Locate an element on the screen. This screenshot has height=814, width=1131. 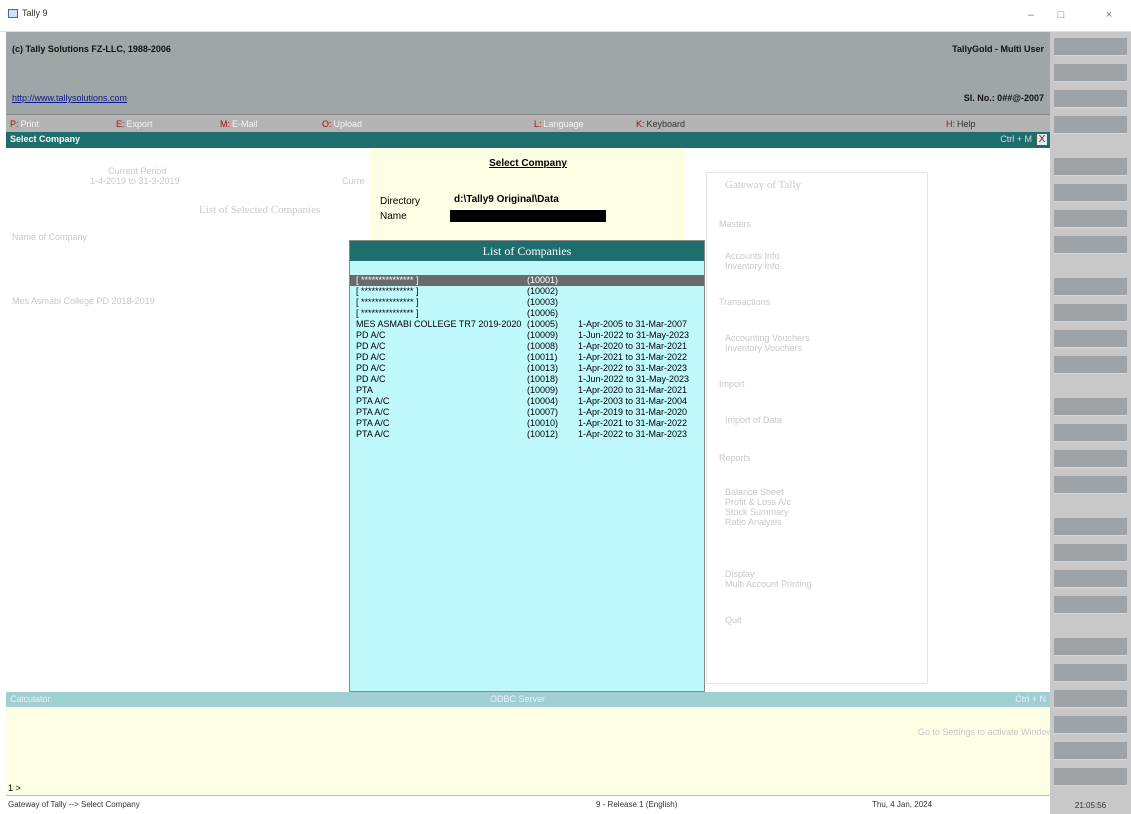
directory-value: d:\Tally9 Original\Data is located at coordinates (506, 199).